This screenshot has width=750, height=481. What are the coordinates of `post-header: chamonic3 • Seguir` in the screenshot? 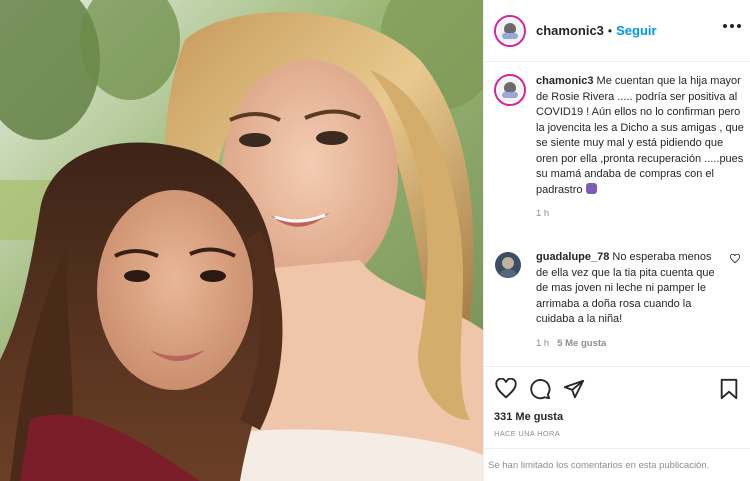 It's located at (617, 31).